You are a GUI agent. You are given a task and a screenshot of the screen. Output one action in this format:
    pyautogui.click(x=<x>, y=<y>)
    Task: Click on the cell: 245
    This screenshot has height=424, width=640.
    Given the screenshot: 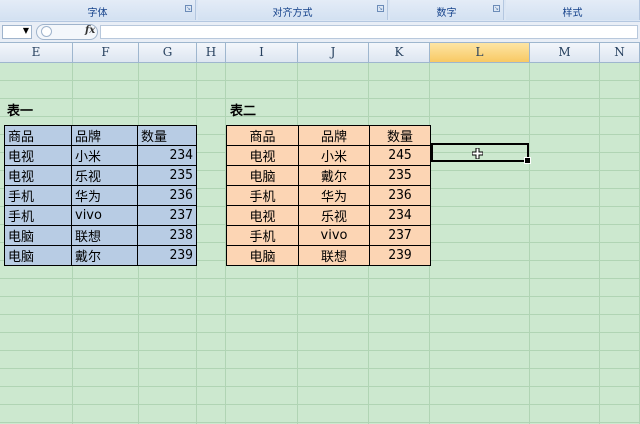 What is the action you would take?
    pyautogui.click(x=400, y=155)
    